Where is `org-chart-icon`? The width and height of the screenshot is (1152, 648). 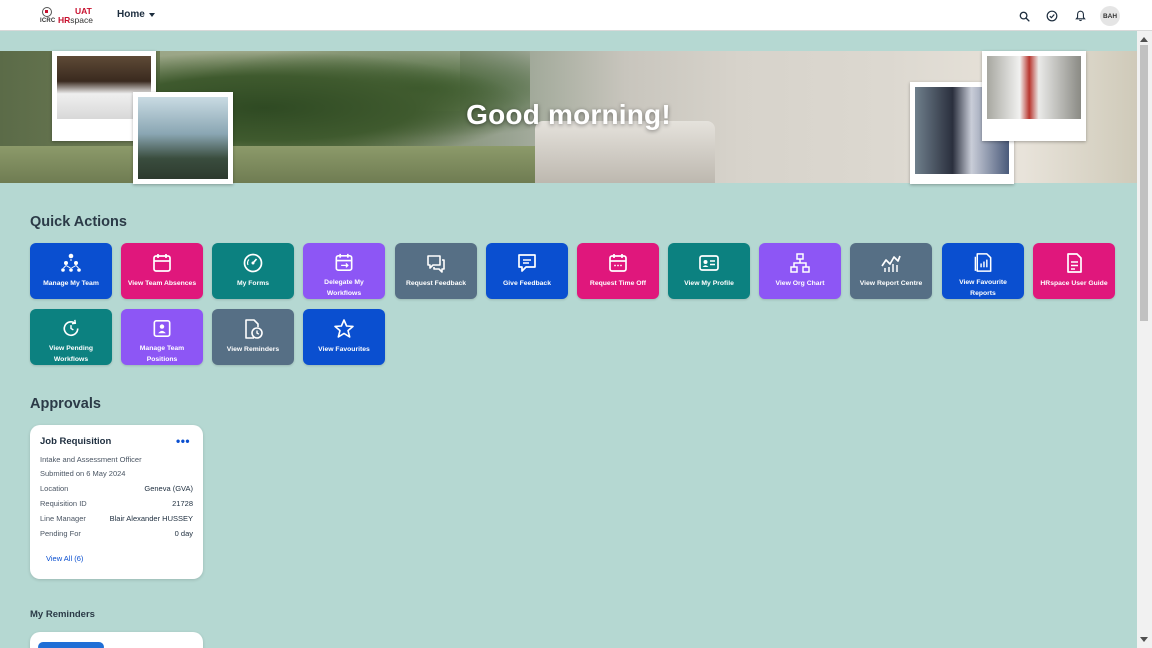 org-chart-icon is located at coordinates (800, 263).